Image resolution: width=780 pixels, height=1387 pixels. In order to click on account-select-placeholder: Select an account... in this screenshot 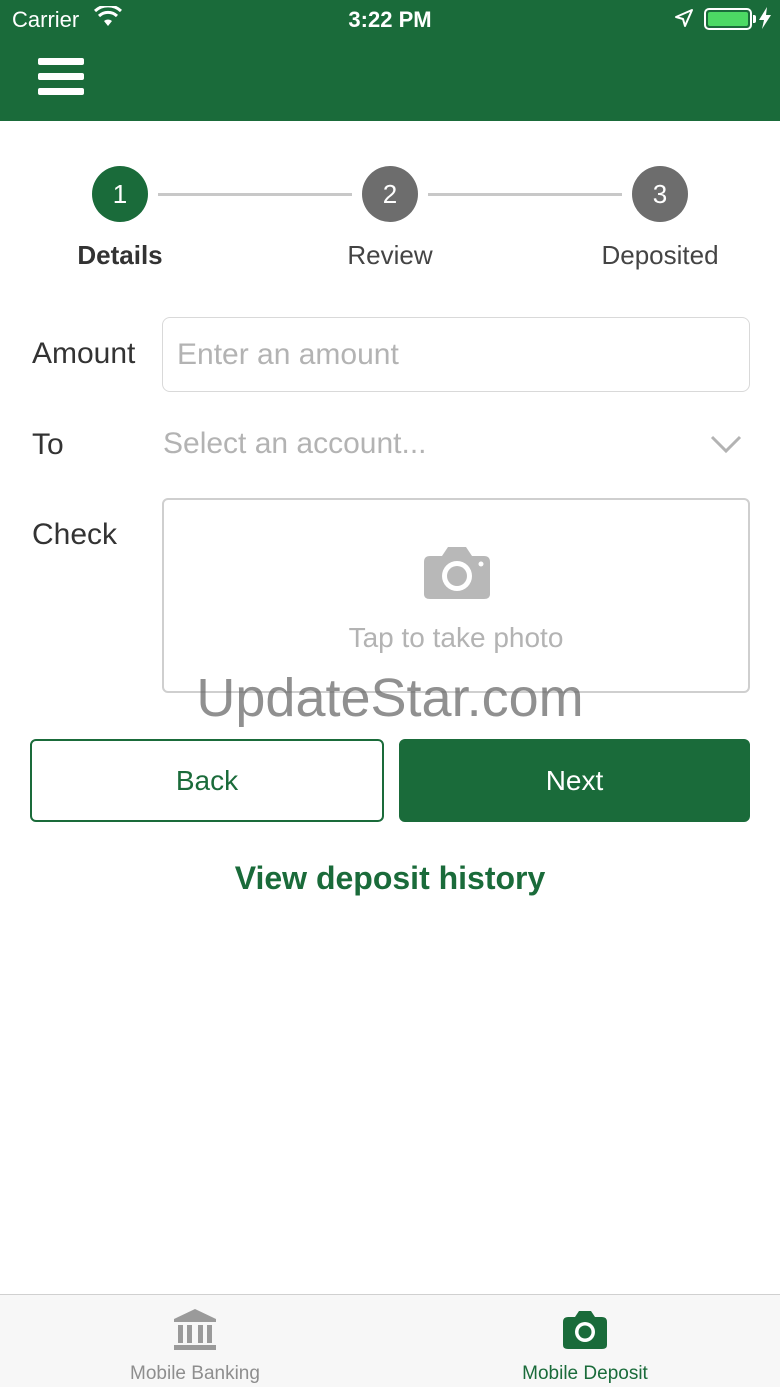, I will do `click(295, 443)`.